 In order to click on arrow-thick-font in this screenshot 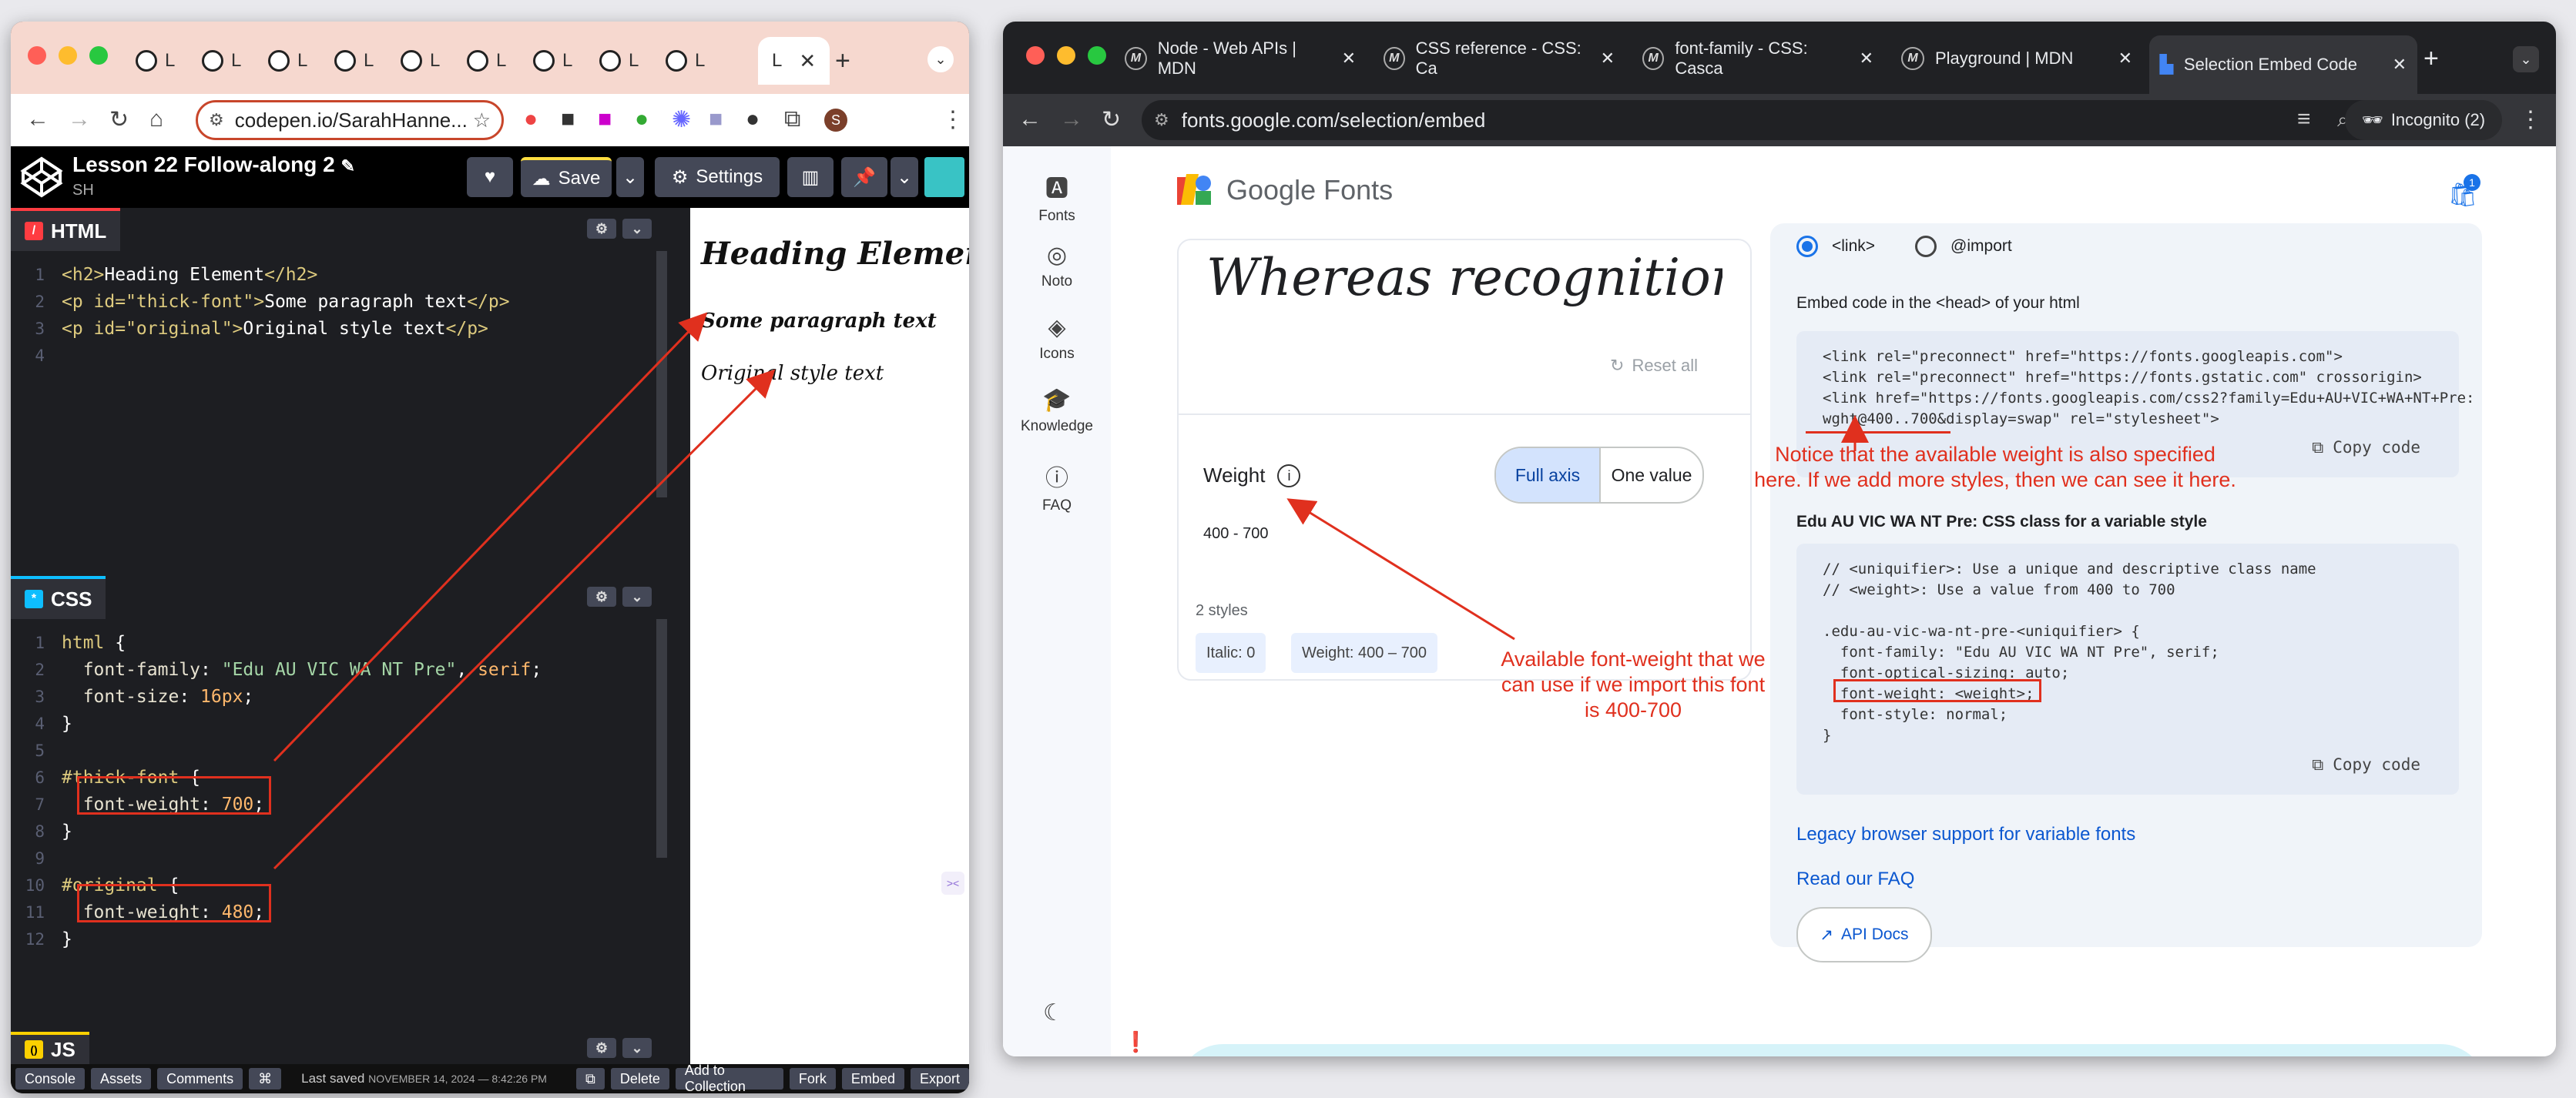, I will do `click(490, 537)`.